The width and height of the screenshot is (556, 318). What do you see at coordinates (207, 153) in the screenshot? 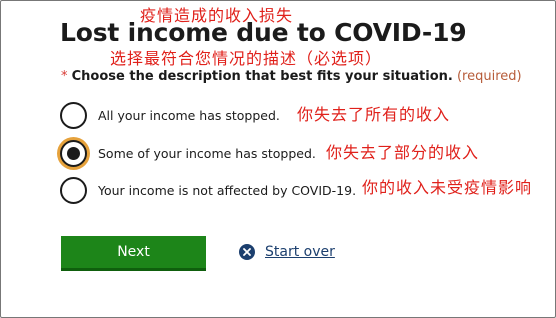
I see `option-label: Some of your income has stopped.` at bounding box center [207, 153].